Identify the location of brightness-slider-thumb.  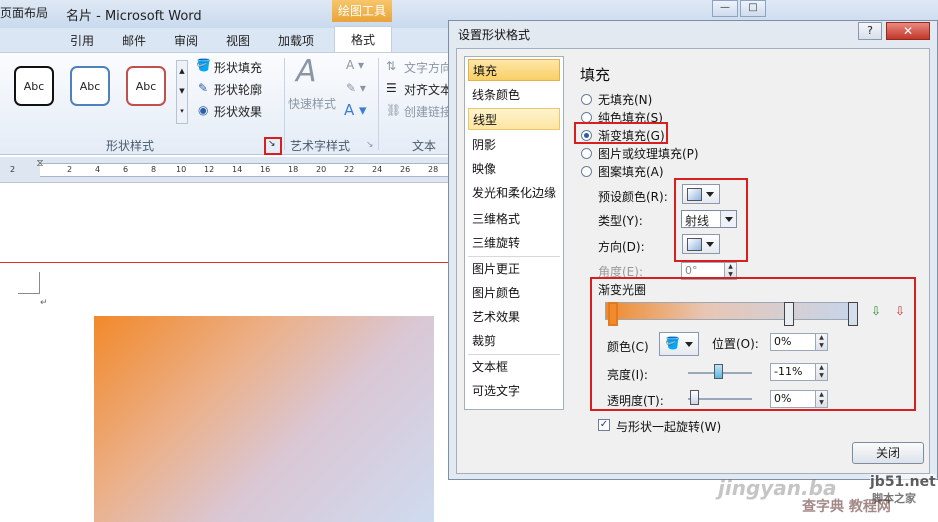
(718, 371).